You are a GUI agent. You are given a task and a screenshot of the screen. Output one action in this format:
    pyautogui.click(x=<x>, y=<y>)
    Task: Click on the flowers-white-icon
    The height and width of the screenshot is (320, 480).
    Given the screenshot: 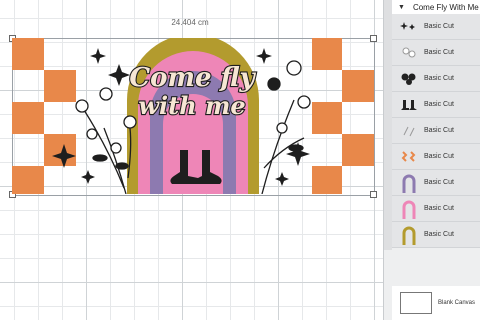 What is the action you would take?
    pyautogui.click(x=409, y=53)
    